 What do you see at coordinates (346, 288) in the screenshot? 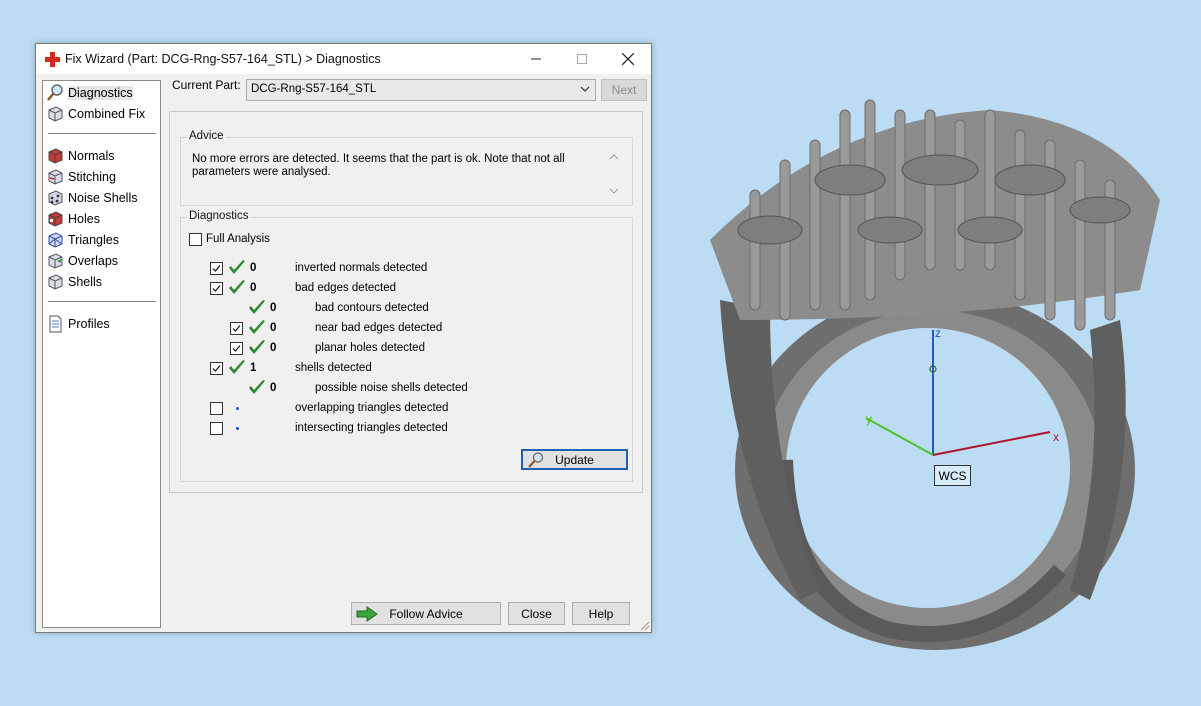
I see `bad-edges-label: bad edges detected` at bounding box center [346, 288].